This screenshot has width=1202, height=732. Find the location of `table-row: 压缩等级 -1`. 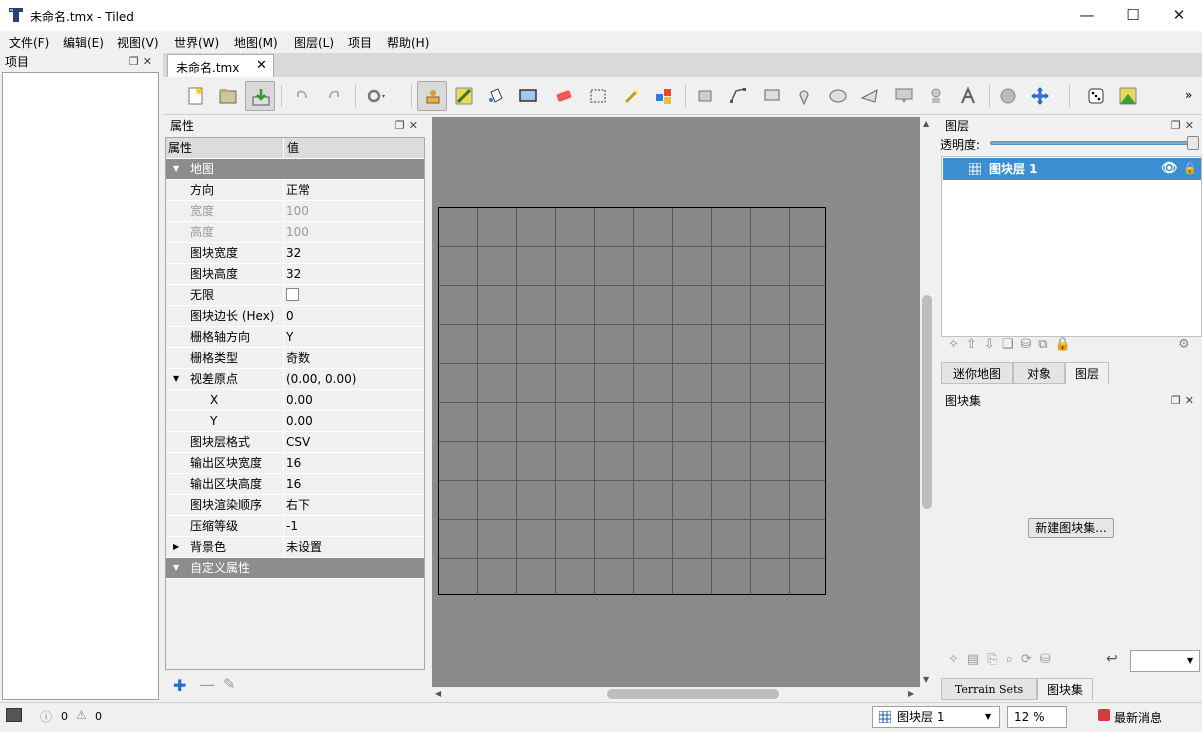

table-row: 压缩等级 -1 is located at coordinates (295, 526).